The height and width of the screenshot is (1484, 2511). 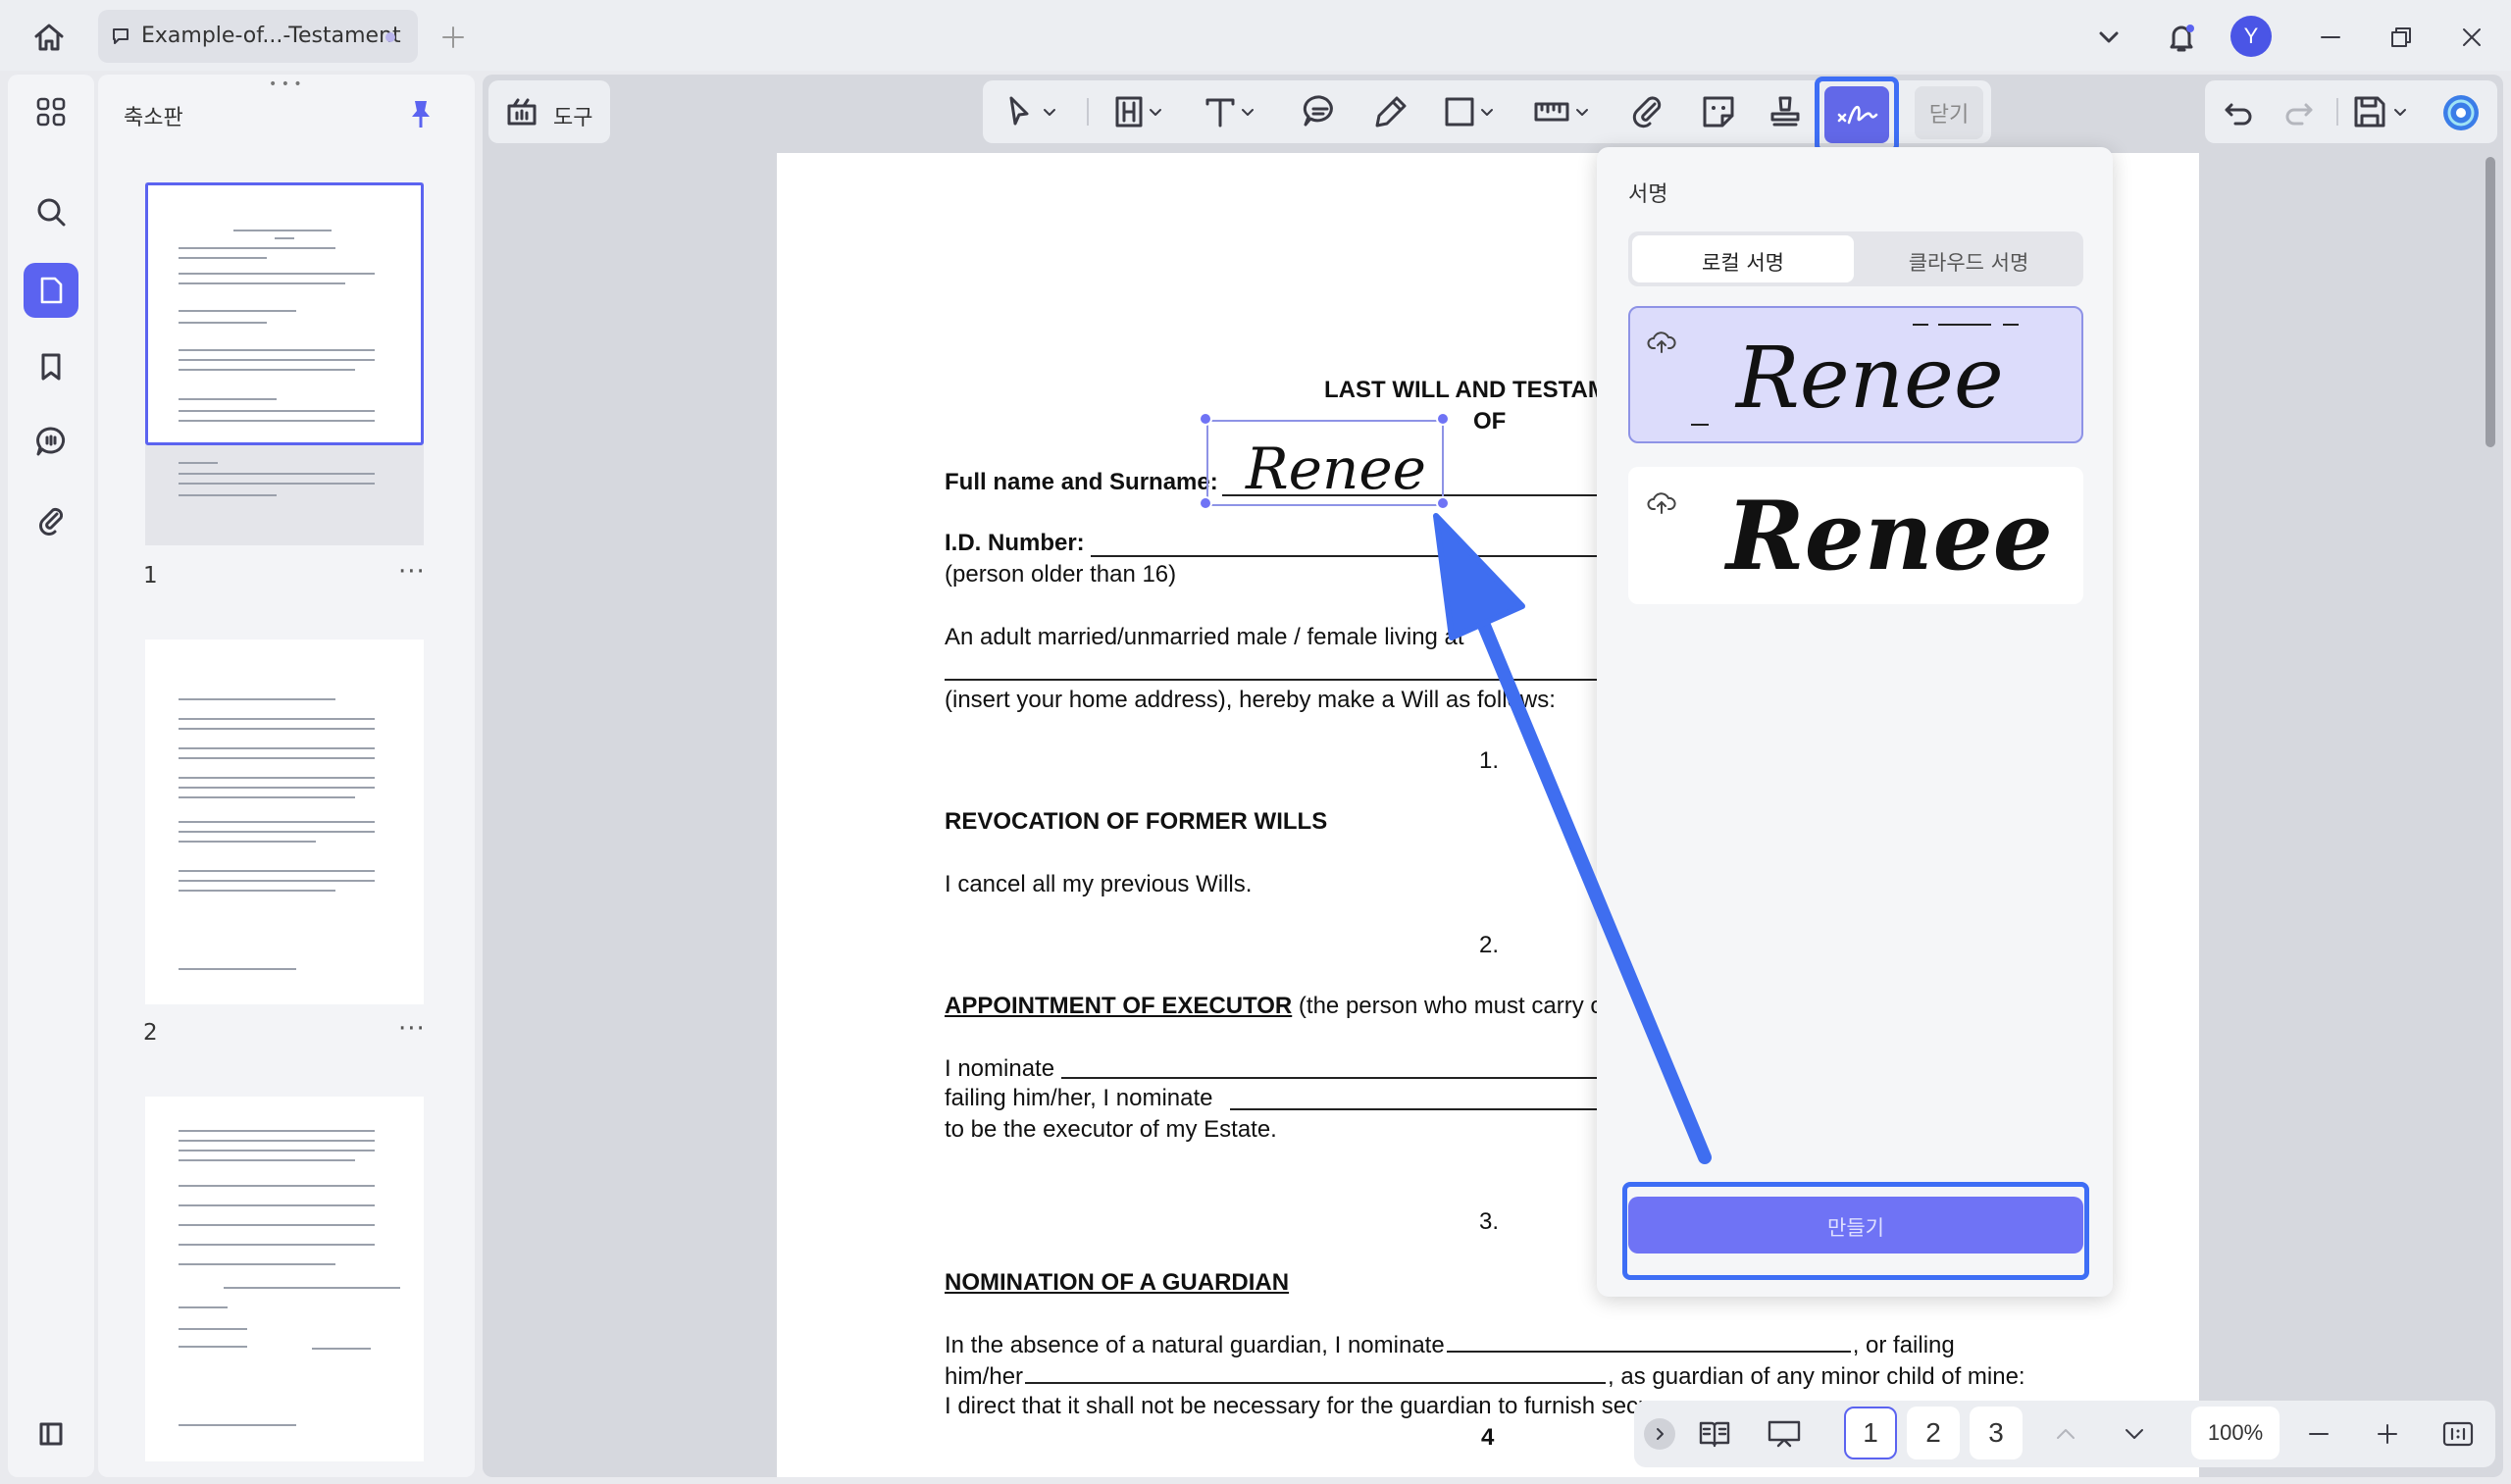 I want to click on comments-icon, so click(x=51, y=441).